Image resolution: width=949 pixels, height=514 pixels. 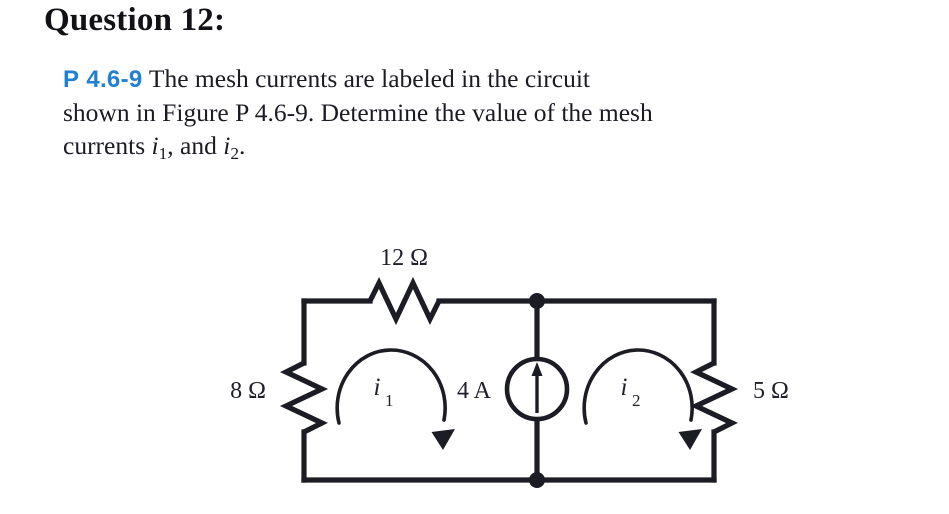 What do you see at coordinates (690, 439) in the screenshot?
I see `mesh-current-i2-arrowhead` at bounding box center [690, 439].